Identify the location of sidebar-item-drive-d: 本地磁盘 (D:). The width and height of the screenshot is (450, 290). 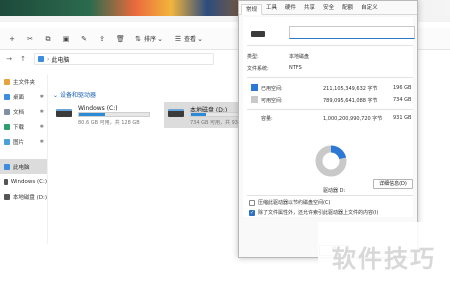
(23, 196).